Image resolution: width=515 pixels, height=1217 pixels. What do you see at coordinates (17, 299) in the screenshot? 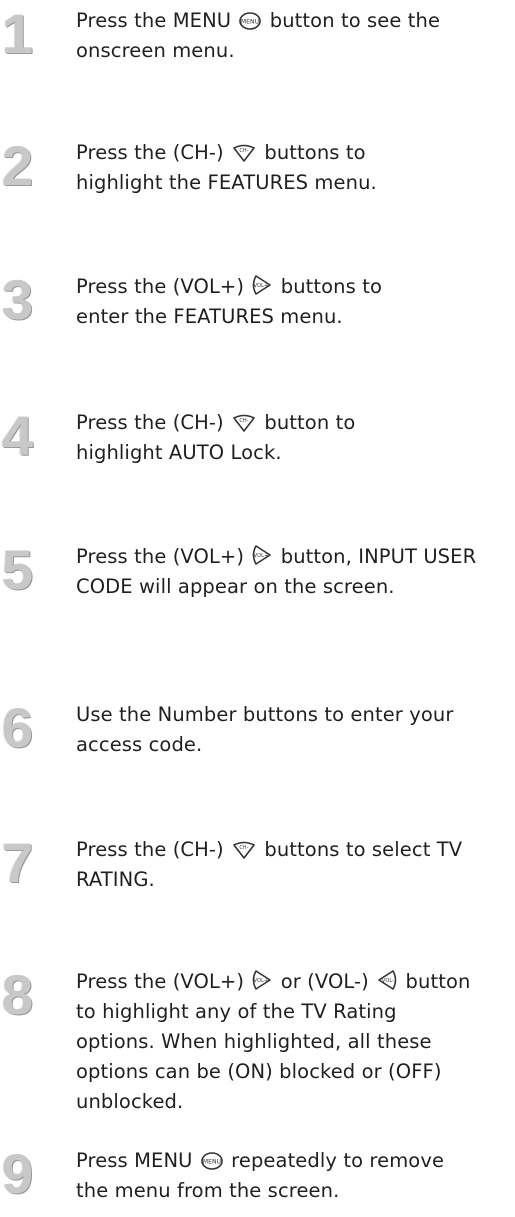
I see `step-number: 3` at bounding box center [17, 299].